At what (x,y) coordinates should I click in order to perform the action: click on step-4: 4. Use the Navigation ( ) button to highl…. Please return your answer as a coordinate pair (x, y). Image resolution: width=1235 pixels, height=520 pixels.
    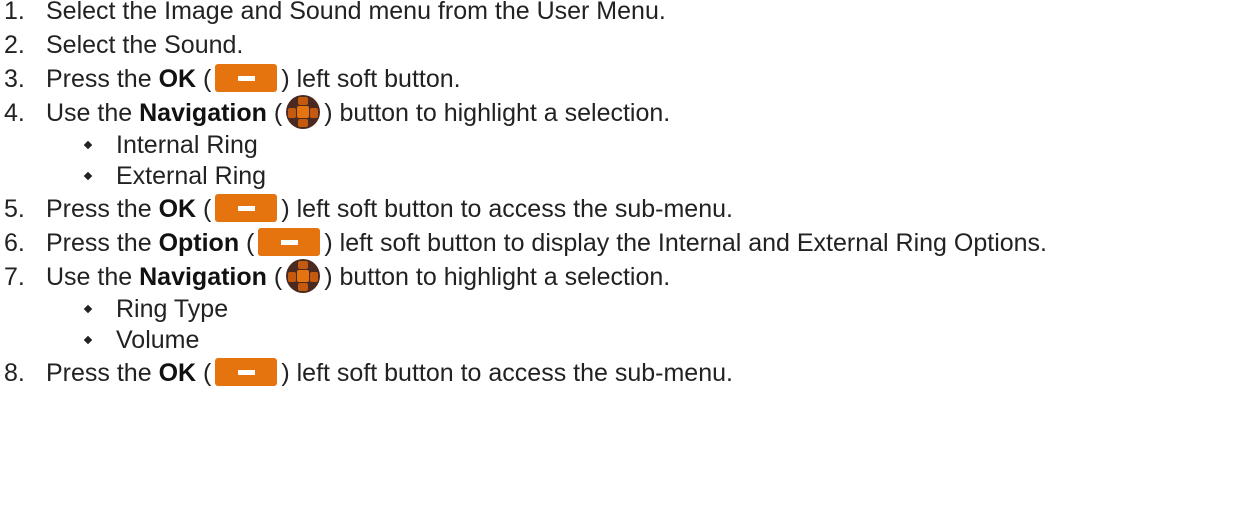
    Looking at the image, I should click on (617, 112).